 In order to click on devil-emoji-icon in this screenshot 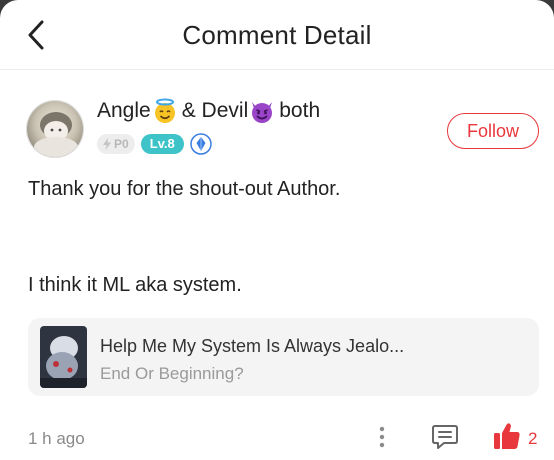, I will do `click(262, 112)`.